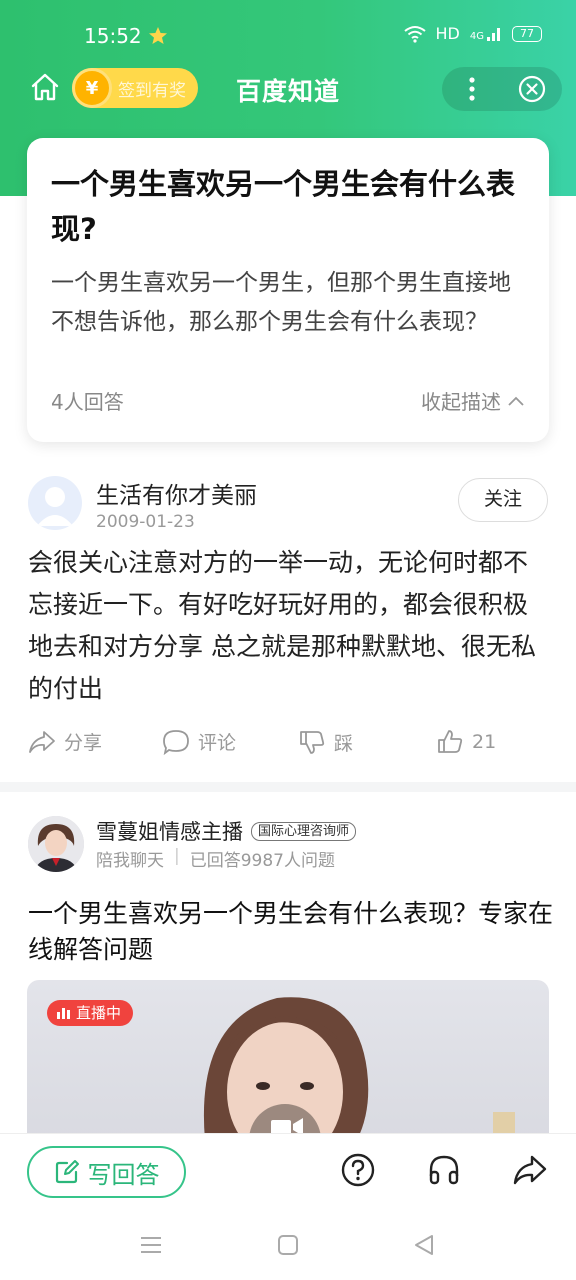  Describe the element at coordinates (476, 36) in the screenshot. I see `signal-type: 4G` at that location.